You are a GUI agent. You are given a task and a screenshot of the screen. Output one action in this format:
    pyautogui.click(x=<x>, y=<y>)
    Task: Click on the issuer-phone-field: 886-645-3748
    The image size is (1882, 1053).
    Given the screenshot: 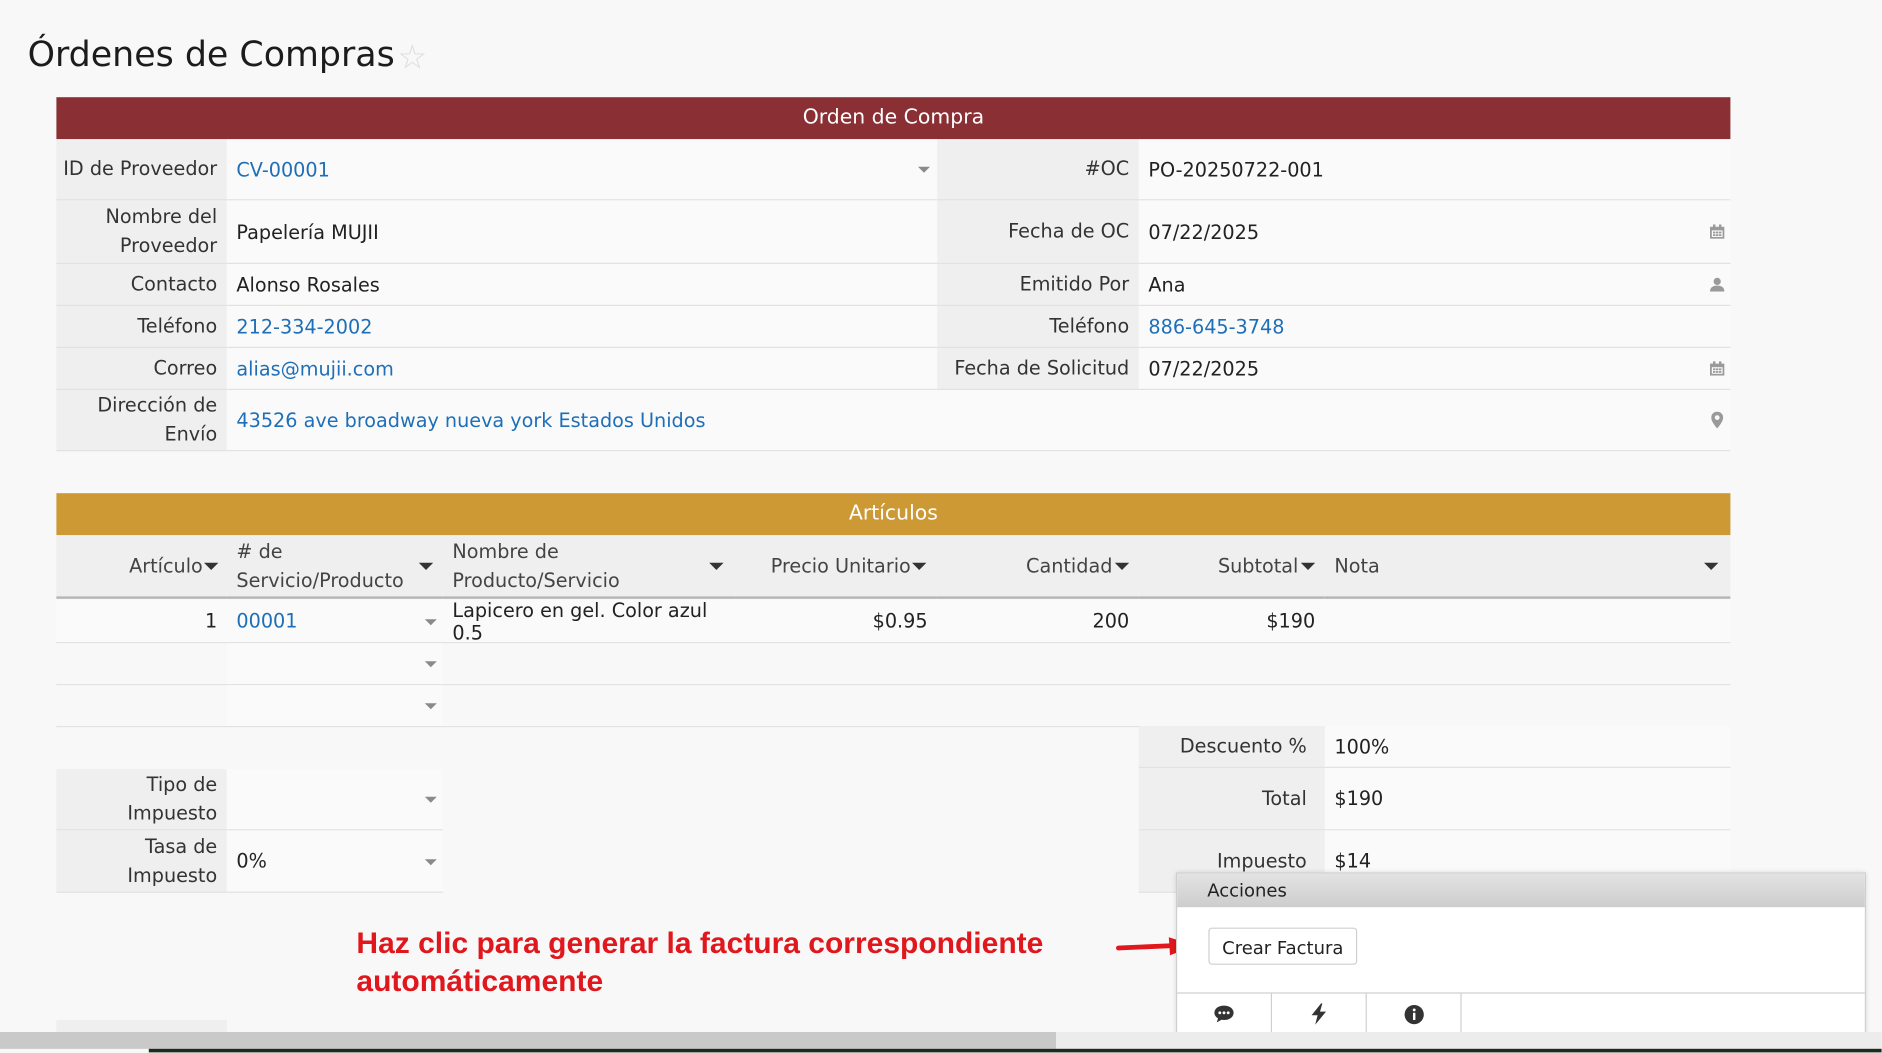 What is the action you would take?
    pyautogui.click(x=1434, y=327)
    